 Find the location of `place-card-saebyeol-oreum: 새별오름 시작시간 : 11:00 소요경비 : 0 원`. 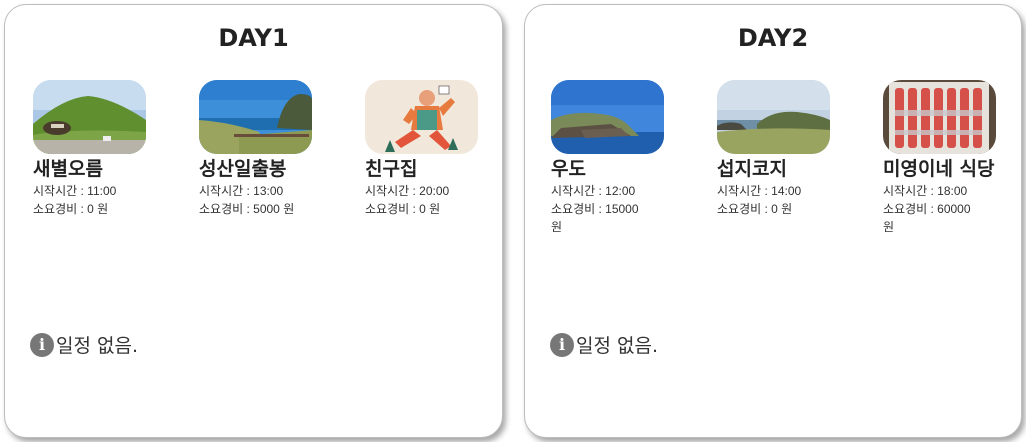

place-card-saebyeol-oreum: 새별오름 시작시간 : 11:00 소요경비 : 0 원 is located at coordinates (100, 149).